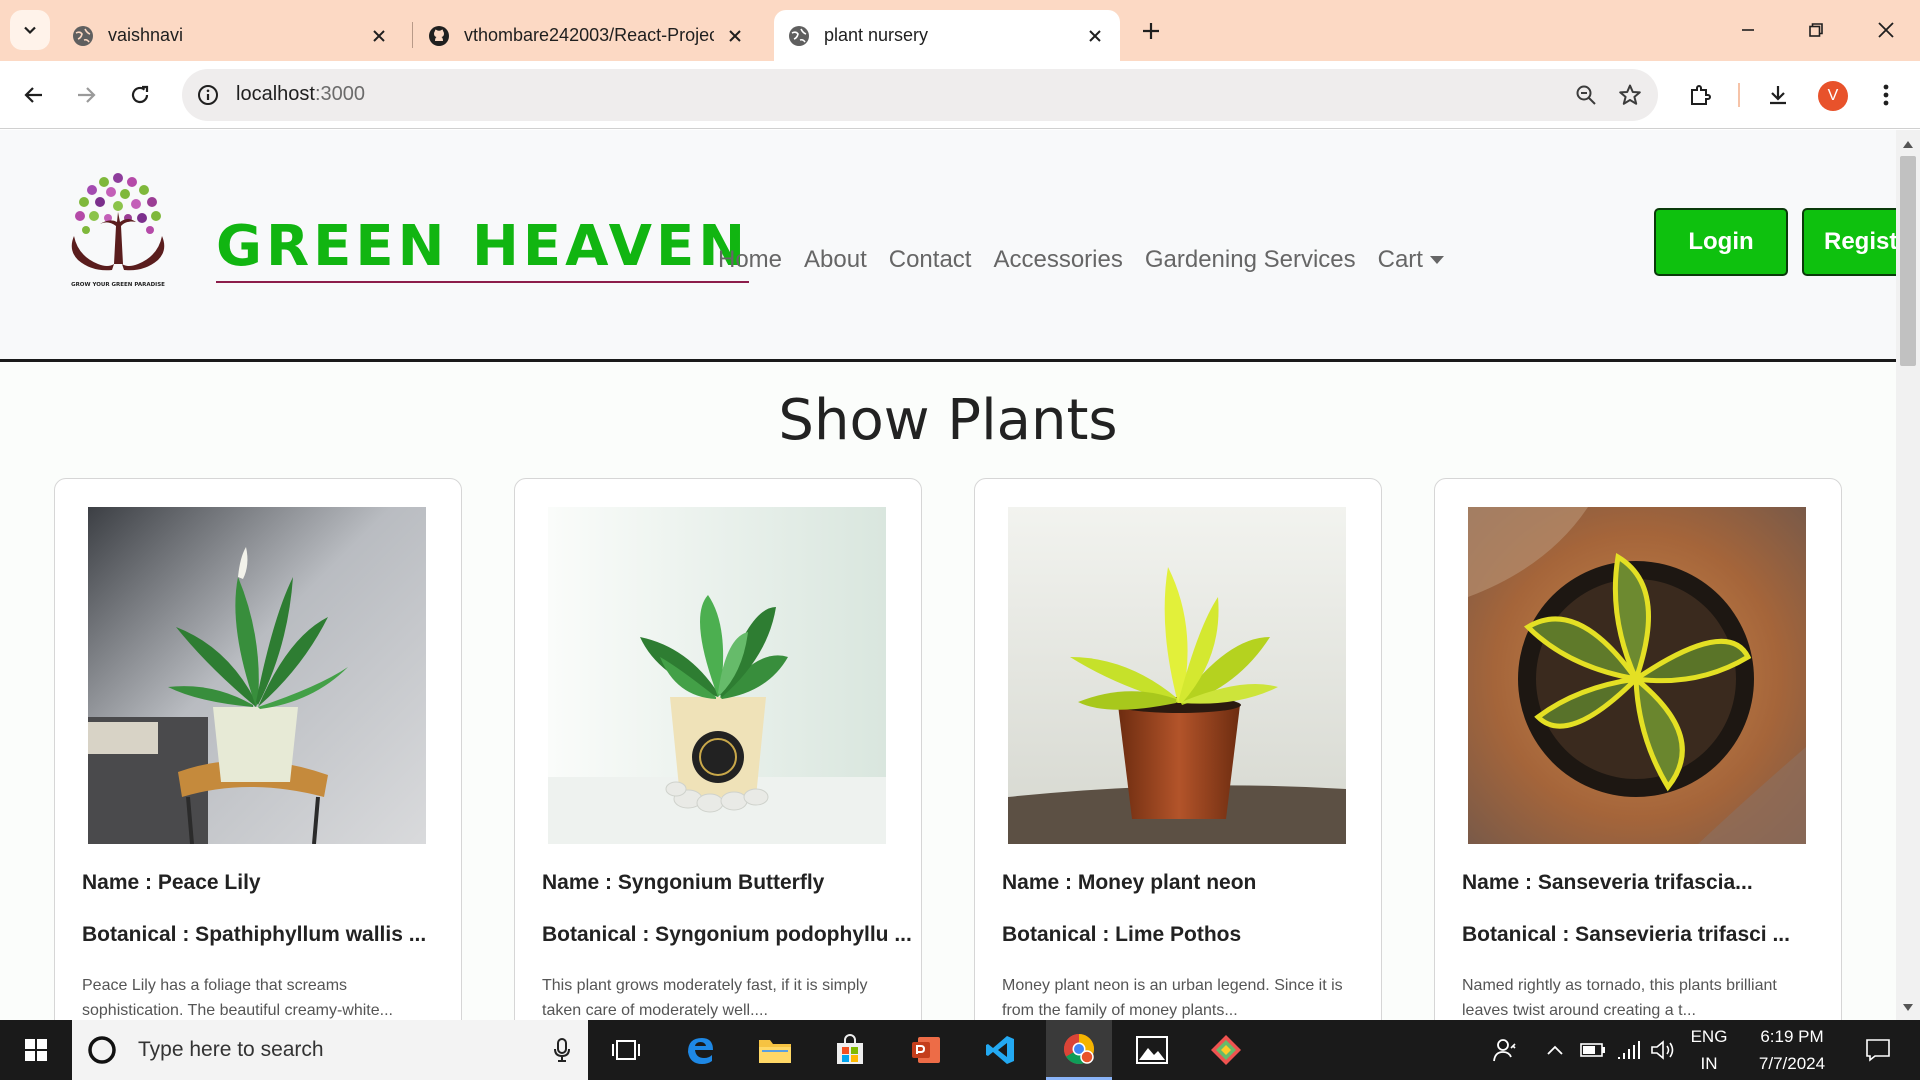  I want to click on lang-top: ENG, so click(1709, 1036).